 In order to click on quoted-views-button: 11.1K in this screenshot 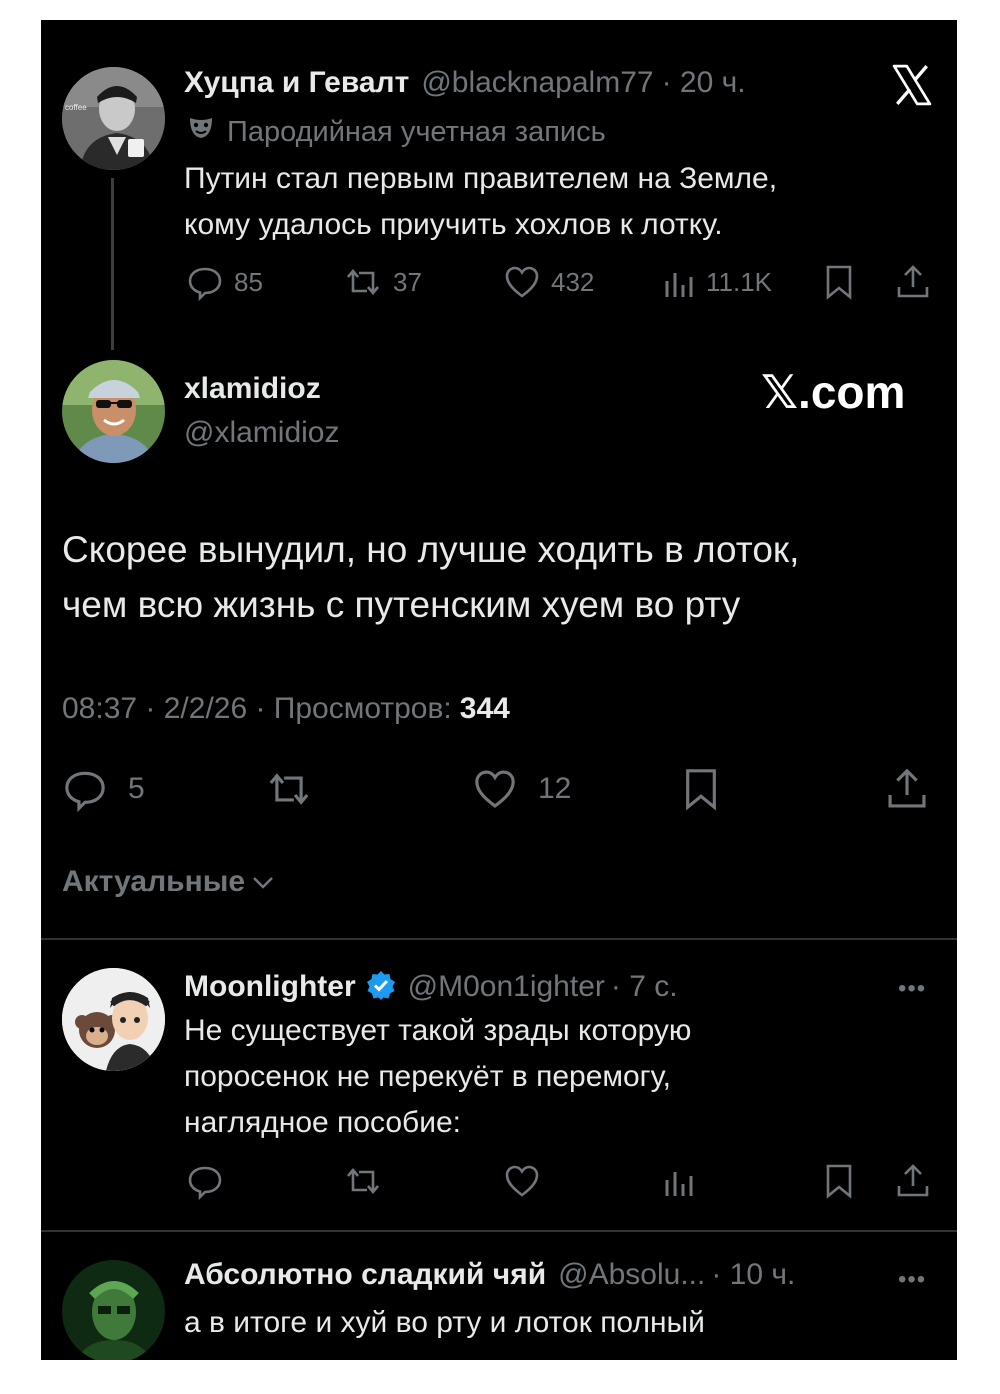, I will do `click(717, 282)`.